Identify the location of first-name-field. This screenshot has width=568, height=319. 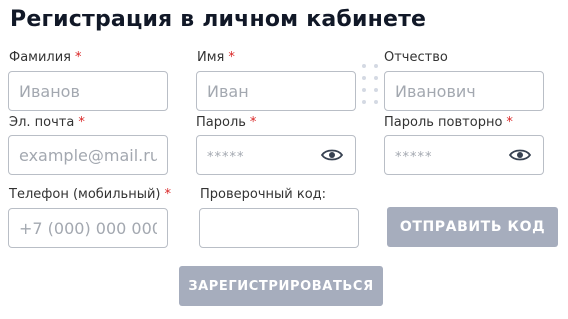
(276, 91).